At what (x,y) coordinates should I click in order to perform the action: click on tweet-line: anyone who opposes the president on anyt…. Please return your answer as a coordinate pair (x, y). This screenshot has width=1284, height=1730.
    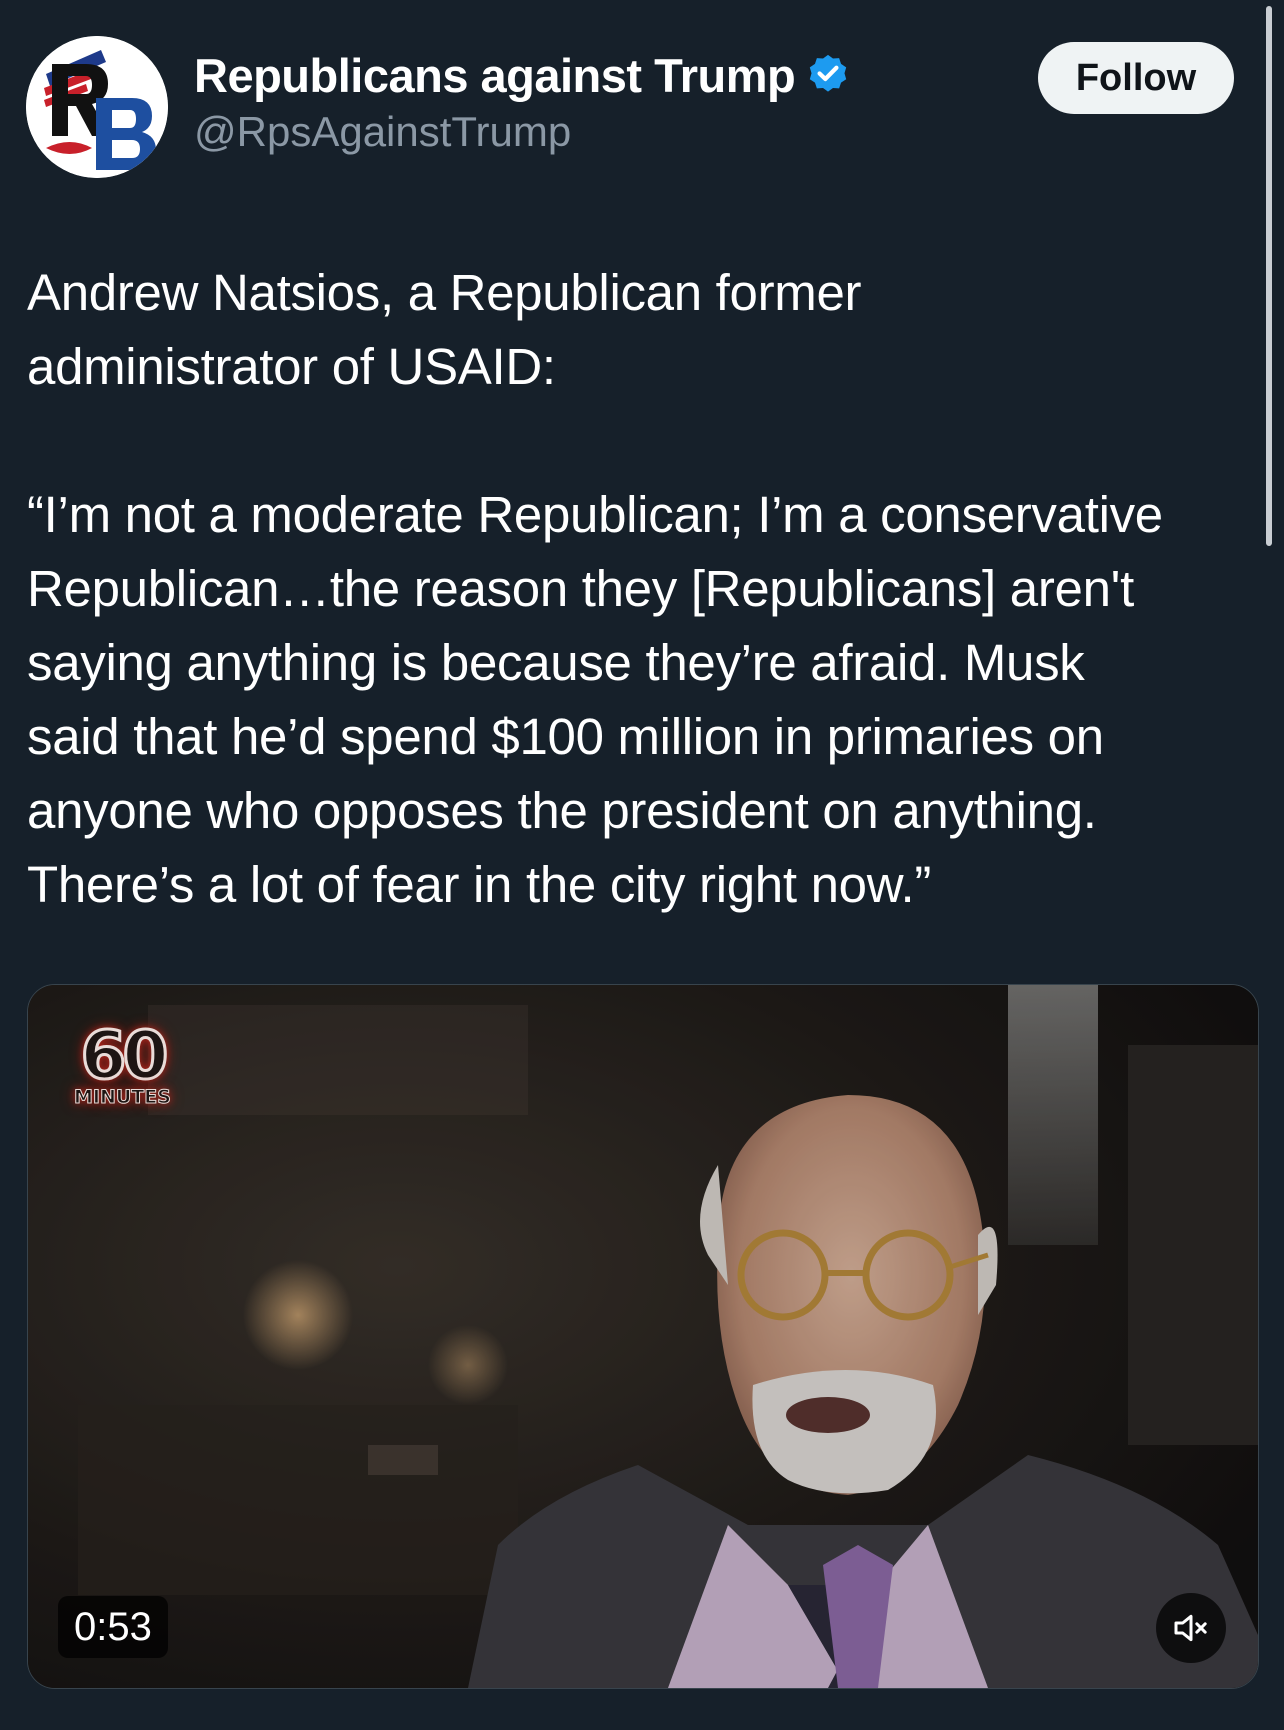
    Looking at the image, I should click on (562, 810).